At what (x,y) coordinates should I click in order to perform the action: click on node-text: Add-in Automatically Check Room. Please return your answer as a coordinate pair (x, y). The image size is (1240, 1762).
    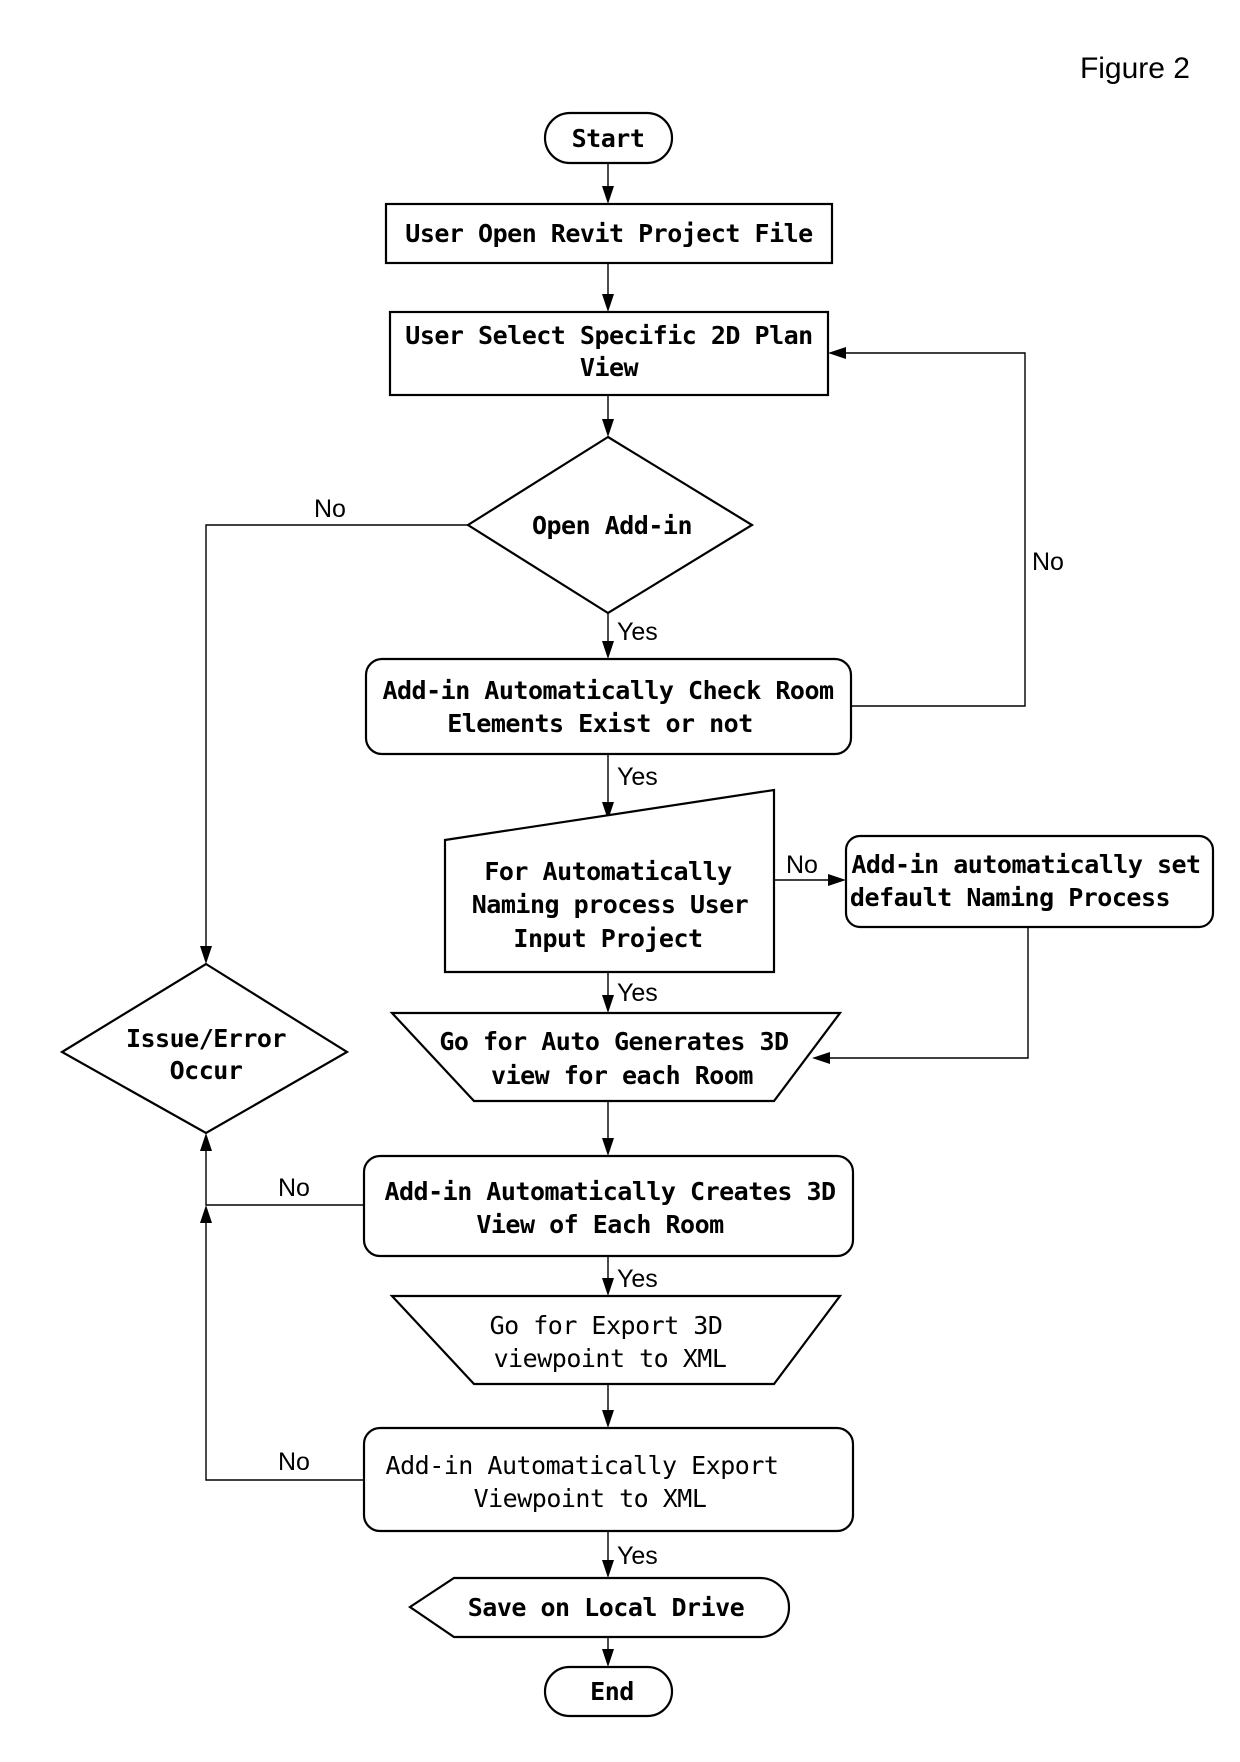
    Looking at the image, I should click on (608, 690).